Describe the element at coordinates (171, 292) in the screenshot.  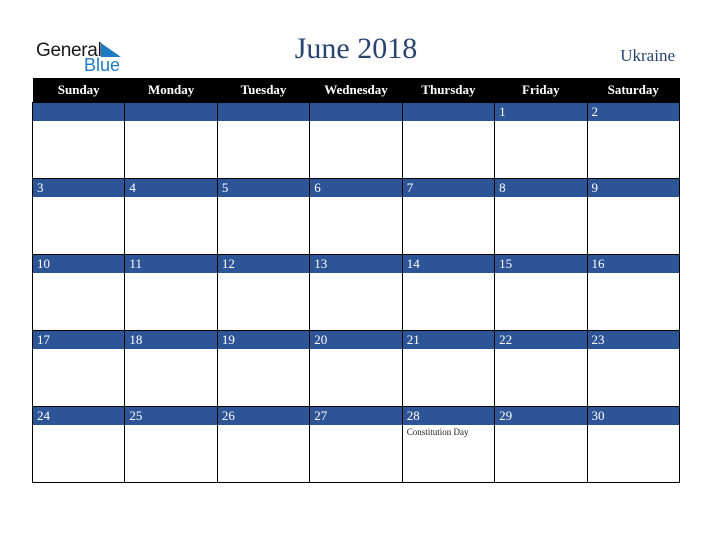
I see `day-cell: 11` at that location.